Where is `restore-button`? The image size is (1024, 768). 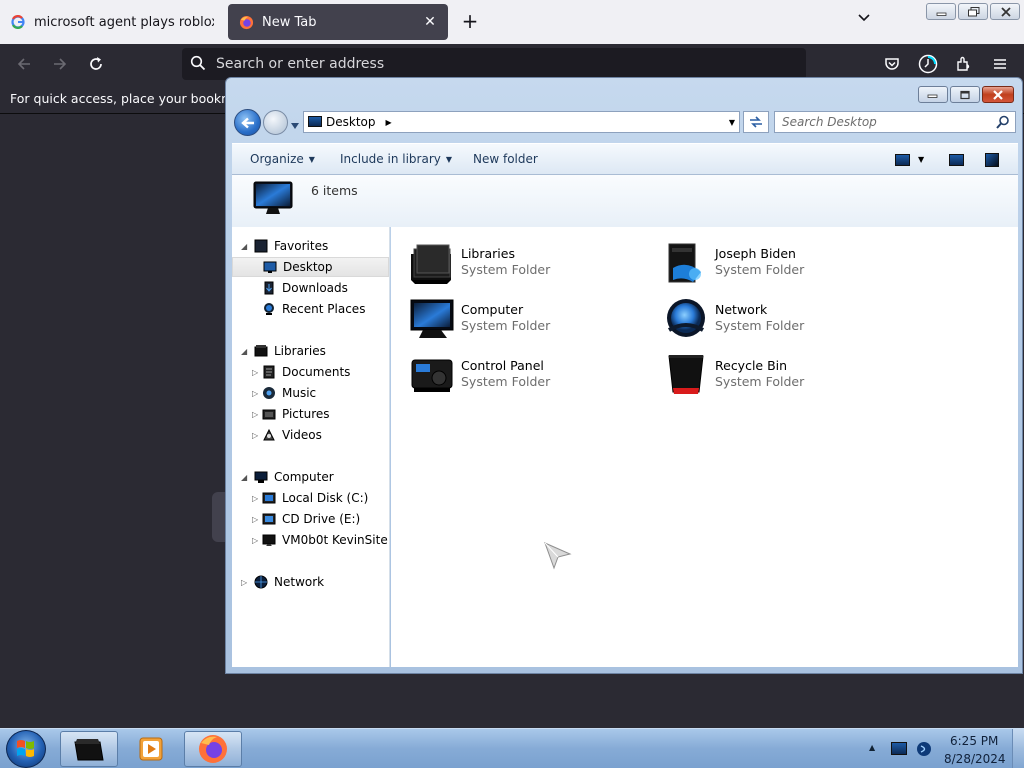 restore-button is located at coordinates (973, 11).